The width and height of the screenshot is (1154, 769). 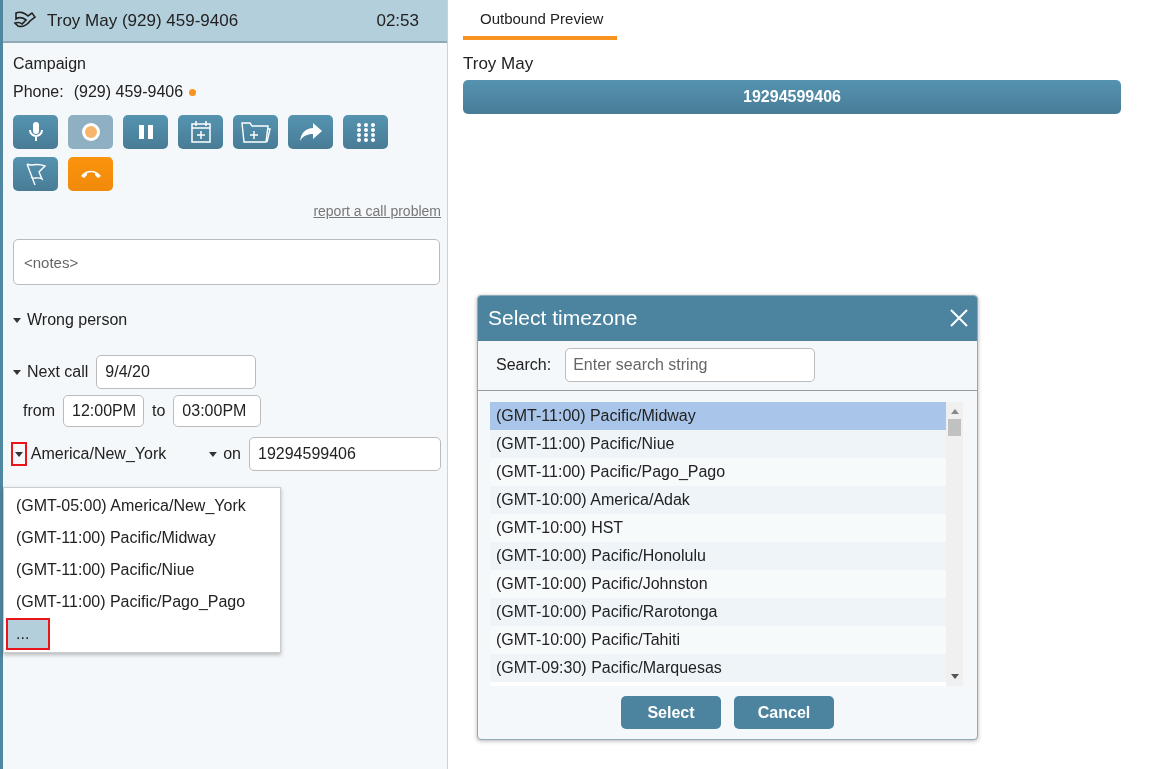 What do you see at coordinates (217, 411) in the screenshot?
I see `to-time-field: 03:00PM` at bounding box center [217, 411].